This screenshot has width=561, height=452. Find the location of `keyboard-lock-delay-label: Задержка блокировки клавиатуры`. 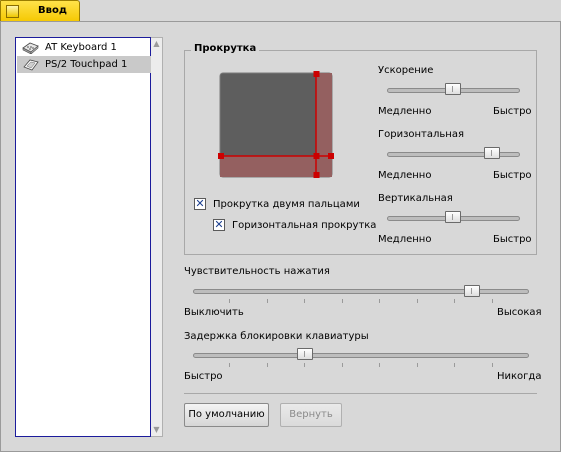

keyboard-lock-delay-label: Задержка блокировки клавиатуры is located at coordinates (276, 336).